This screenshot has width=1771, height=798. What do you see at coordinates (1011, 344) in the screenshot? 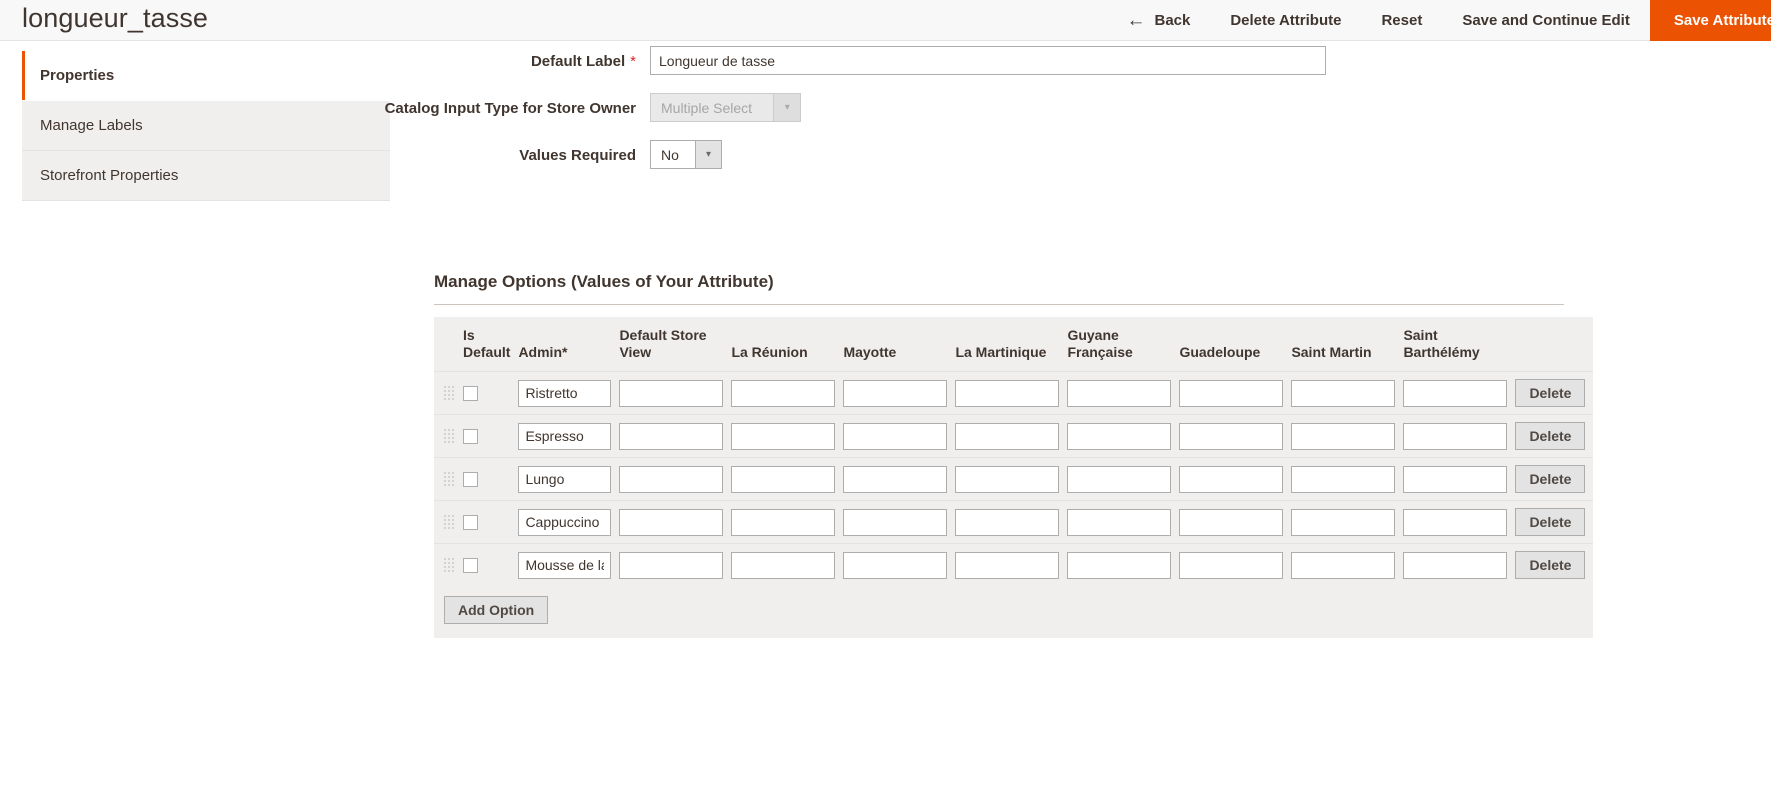
I see `column-la-martinique: La Martinique` at bounding box center [1011, 344].